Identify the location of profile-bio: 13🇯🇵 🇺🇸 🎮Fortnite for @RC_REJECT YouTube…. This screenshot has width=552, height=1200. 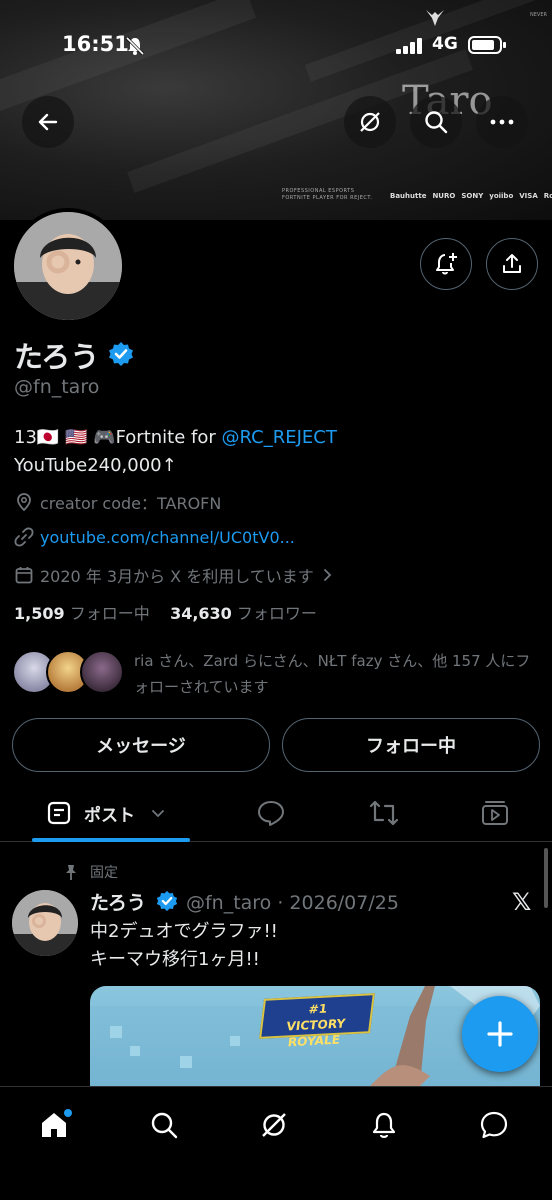
(274, 452).